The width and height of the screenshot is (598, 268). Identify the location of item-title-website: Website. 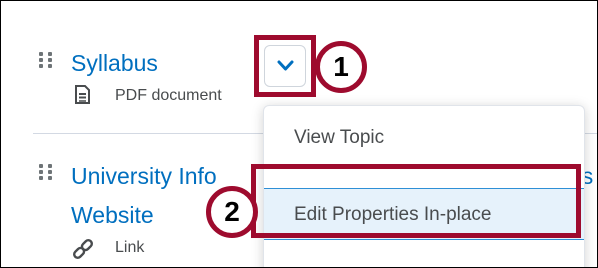
(112, 215).